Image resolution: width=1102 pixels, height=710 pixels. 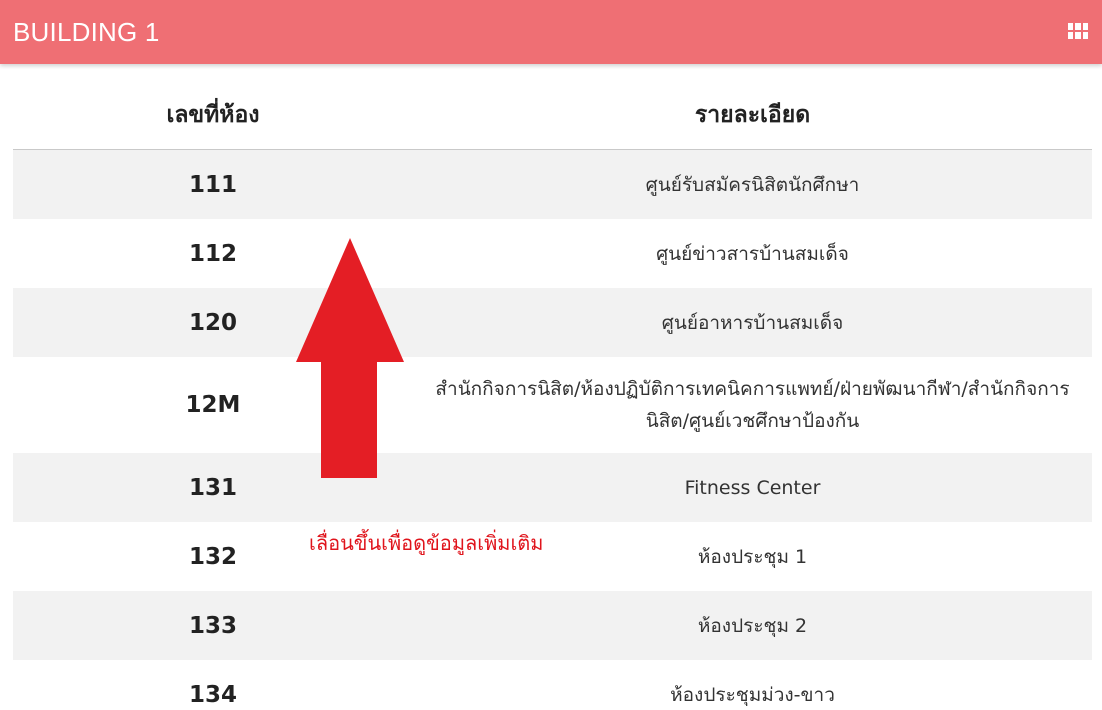 What do you see at coordinates (212, 694) in the screenshot?
I see `room-number: 134` at bounding box center [212, 694].